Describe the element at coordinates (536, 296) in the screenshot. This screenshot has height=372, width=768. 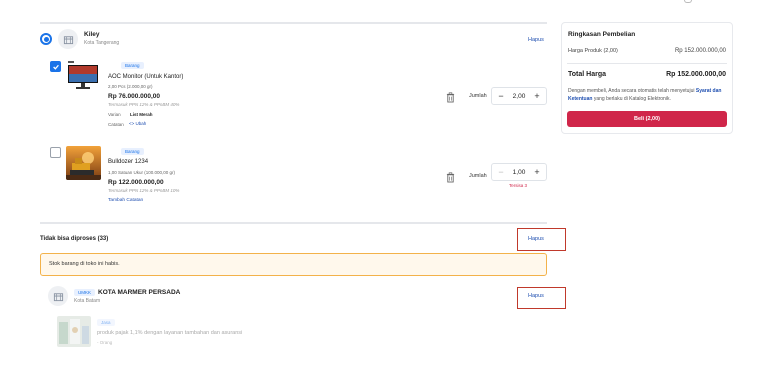
I see `seller2-delete-button: Hapus` at that location.